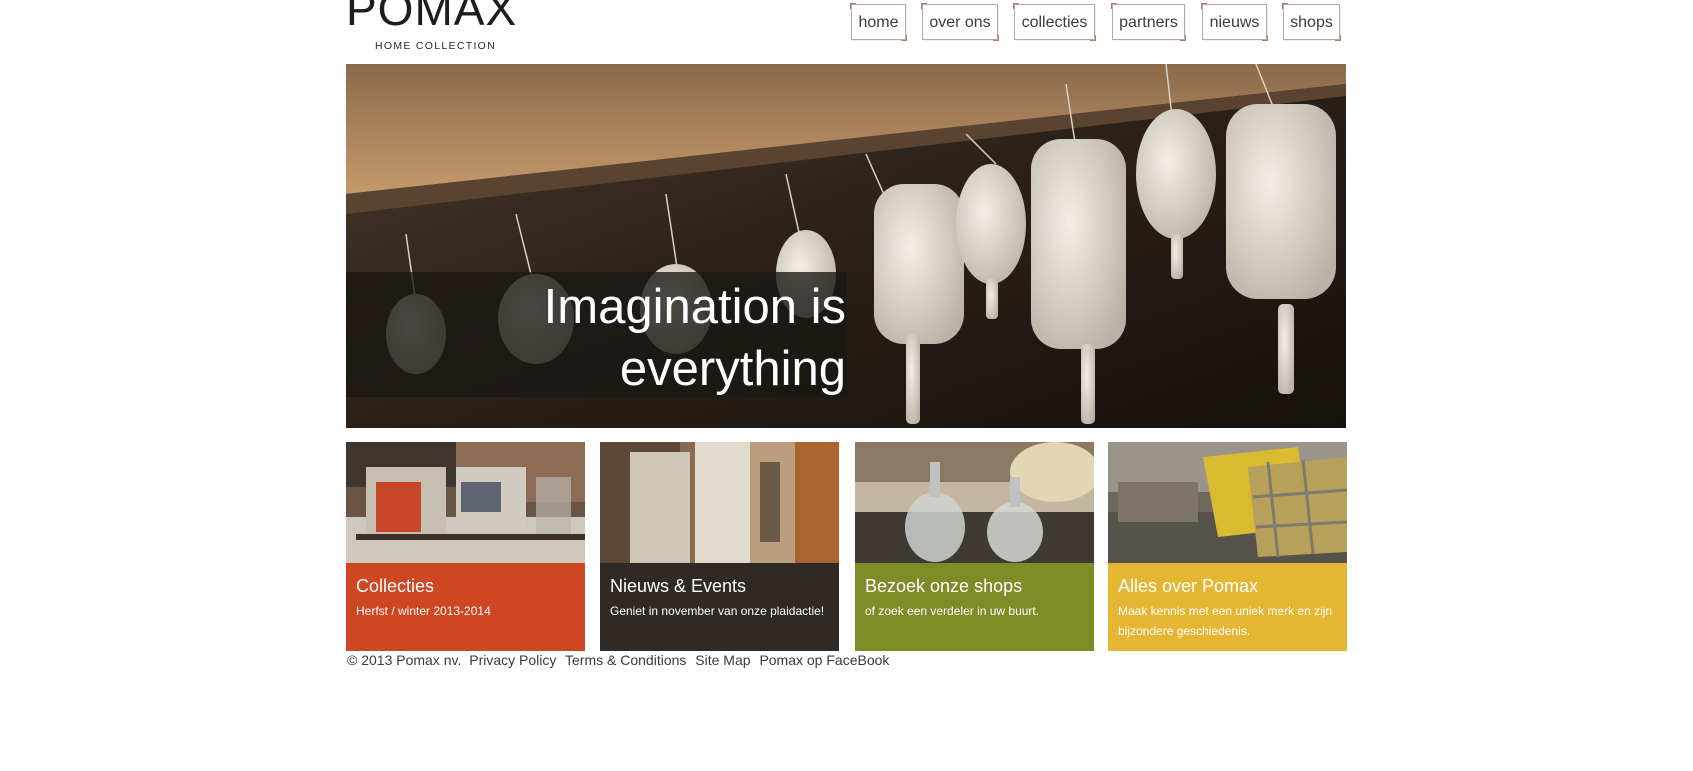 The image size is (1693, 771). Describe the element at coordinates (1227, 502) in the screenshot. I see `tile-pomax-image` at that location.